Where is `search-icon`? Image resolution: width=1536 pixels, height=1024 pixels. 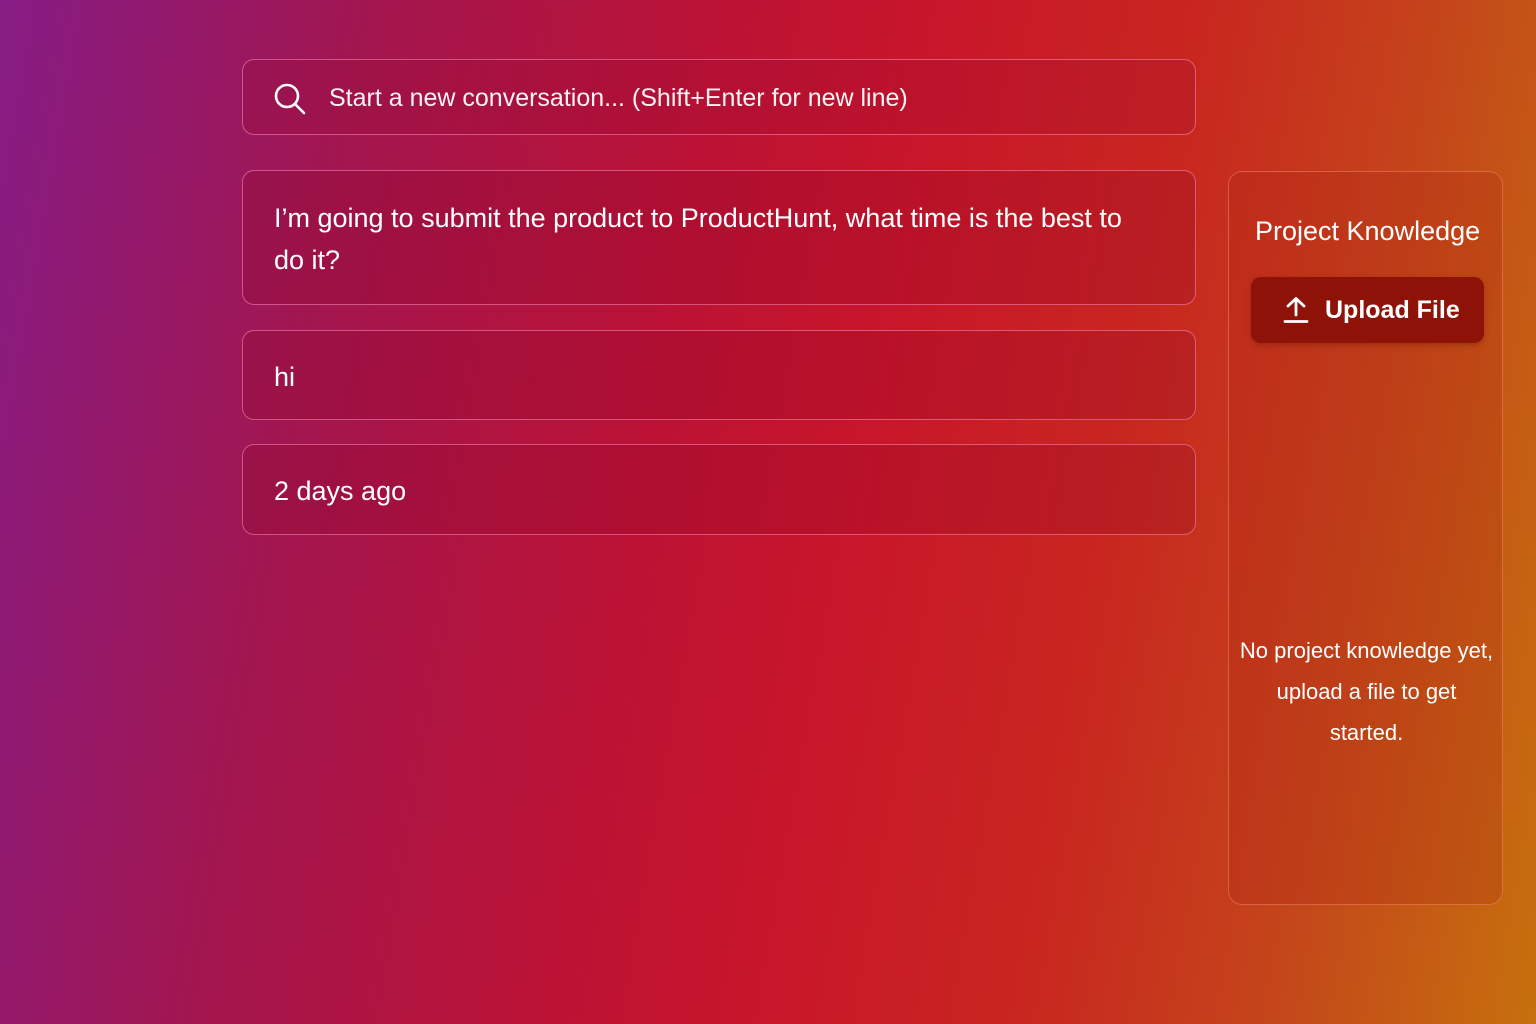
search-icon is located at coordinates (290, 99).